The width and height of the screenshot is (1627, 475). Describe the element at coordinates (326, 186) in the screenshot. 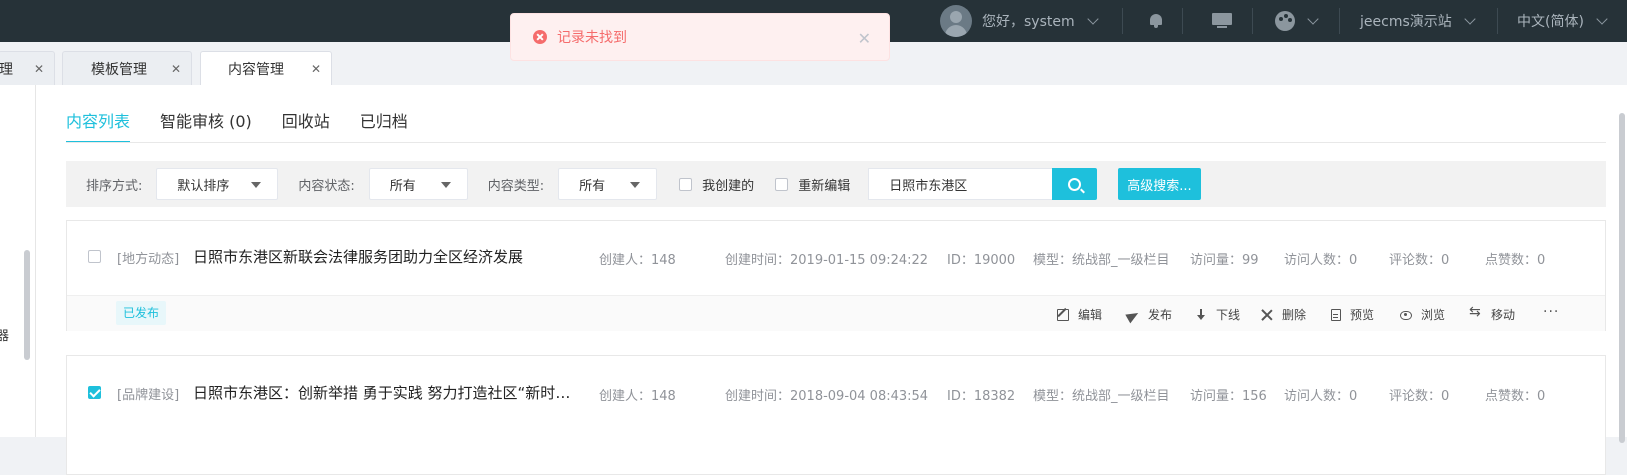

I see `status-label: 内容状态:` at that location.